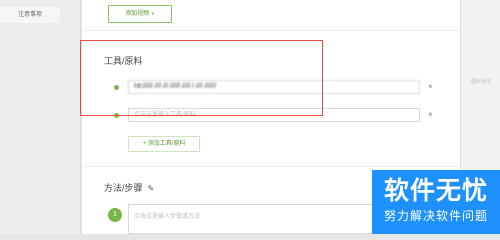 The width and height of the screenshot is (500, 240). Describe the element at coordinates (430, 114) in the screenshot. I see `remove-tool-2-icon: ×` at that location.